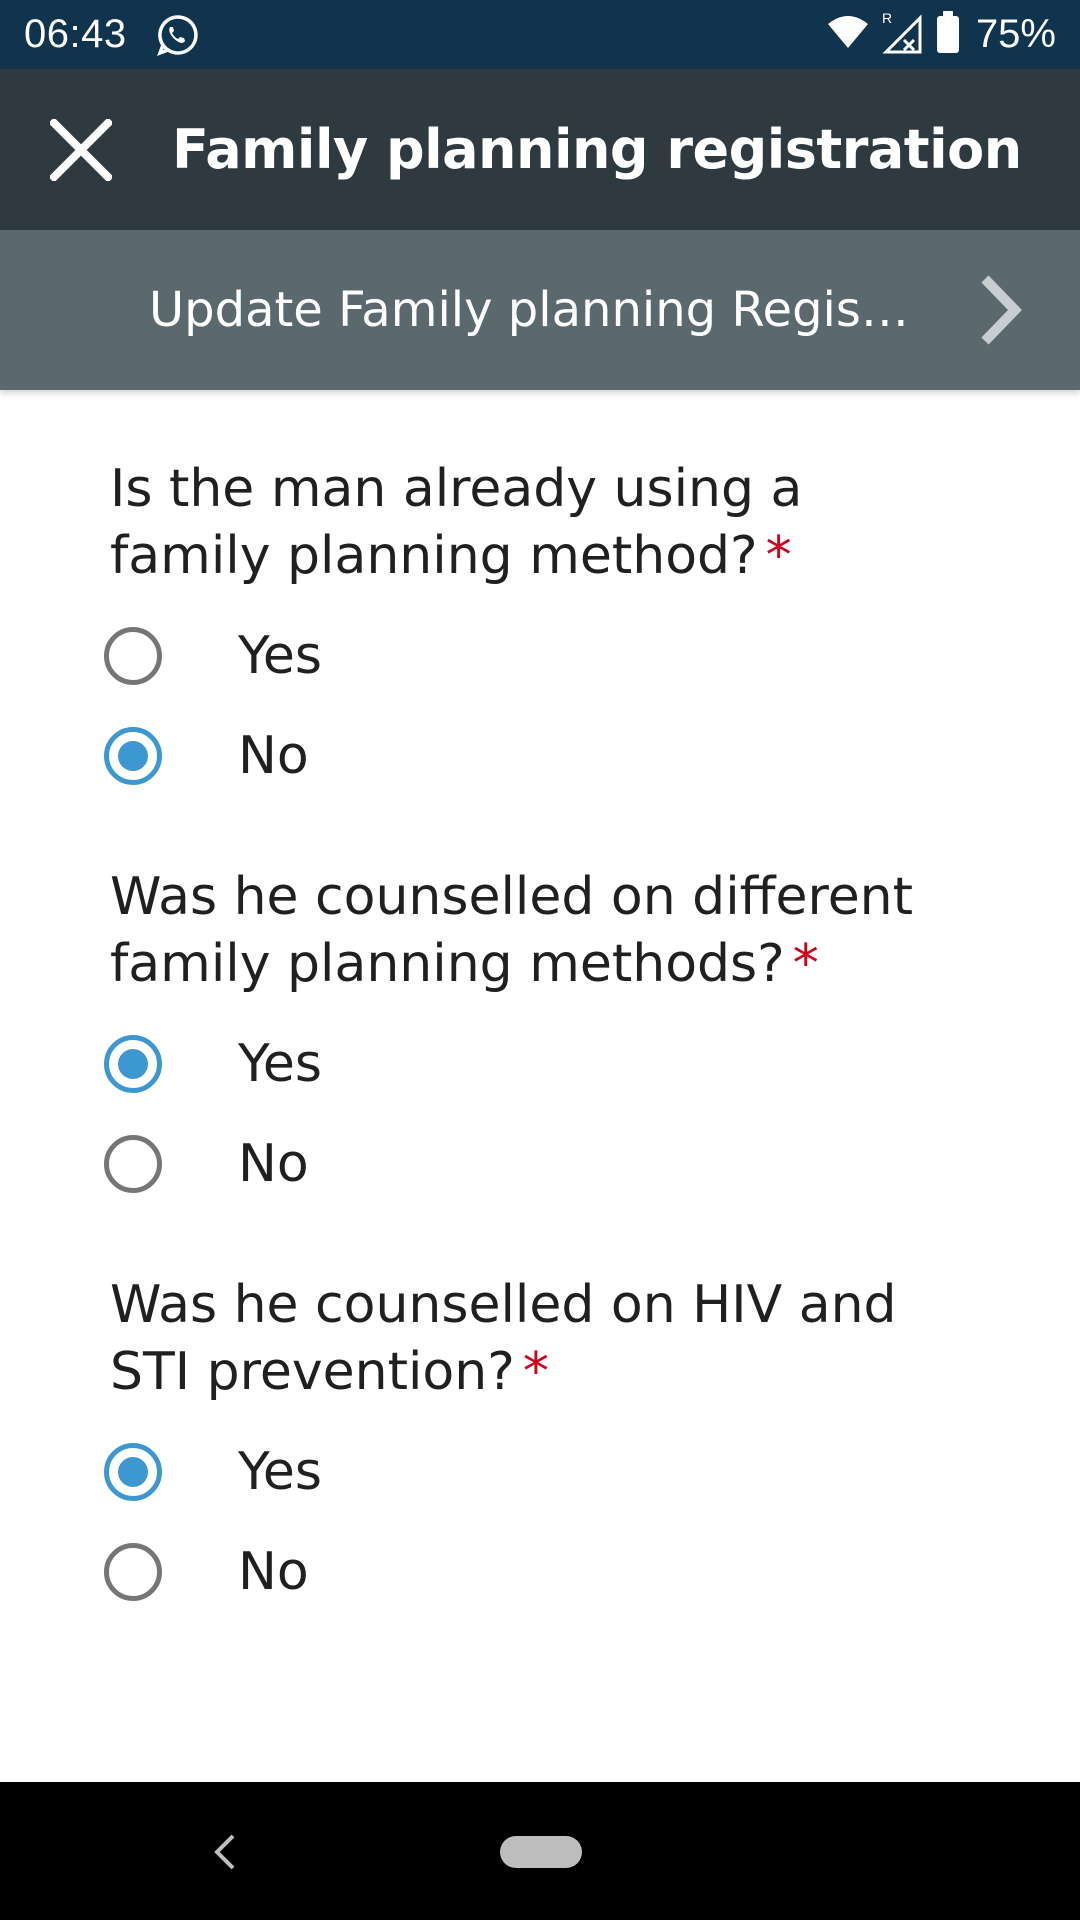 The image size is (1080, 1920). What do you see at coordinates (597, 149) in the screenshot?
I see `page-title: Family planning registration` at bounding box center [597, 149].